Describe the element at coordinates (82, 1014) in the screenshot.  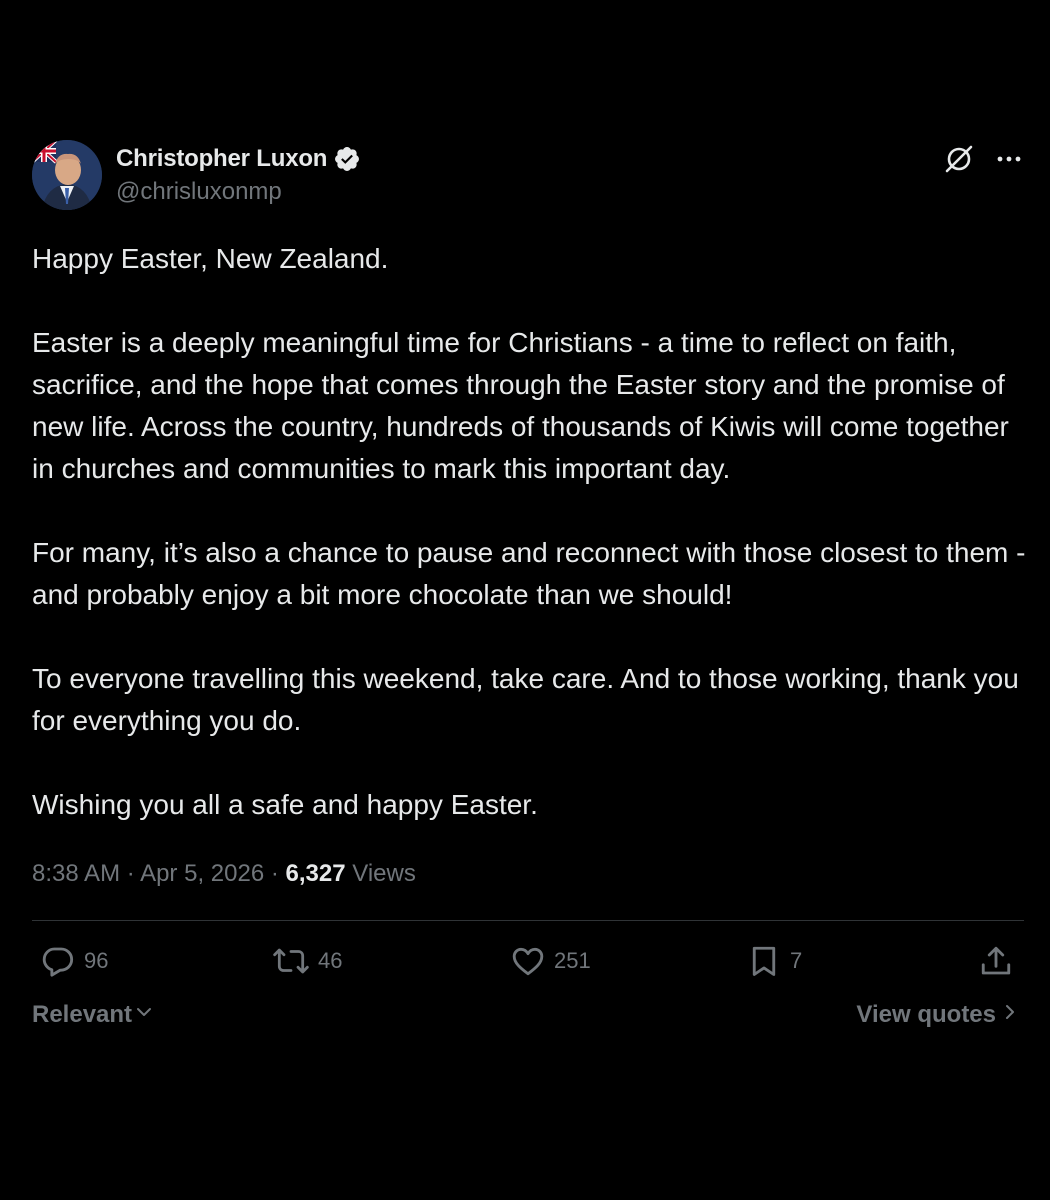
I see `sort-label: Relevant` at that location.